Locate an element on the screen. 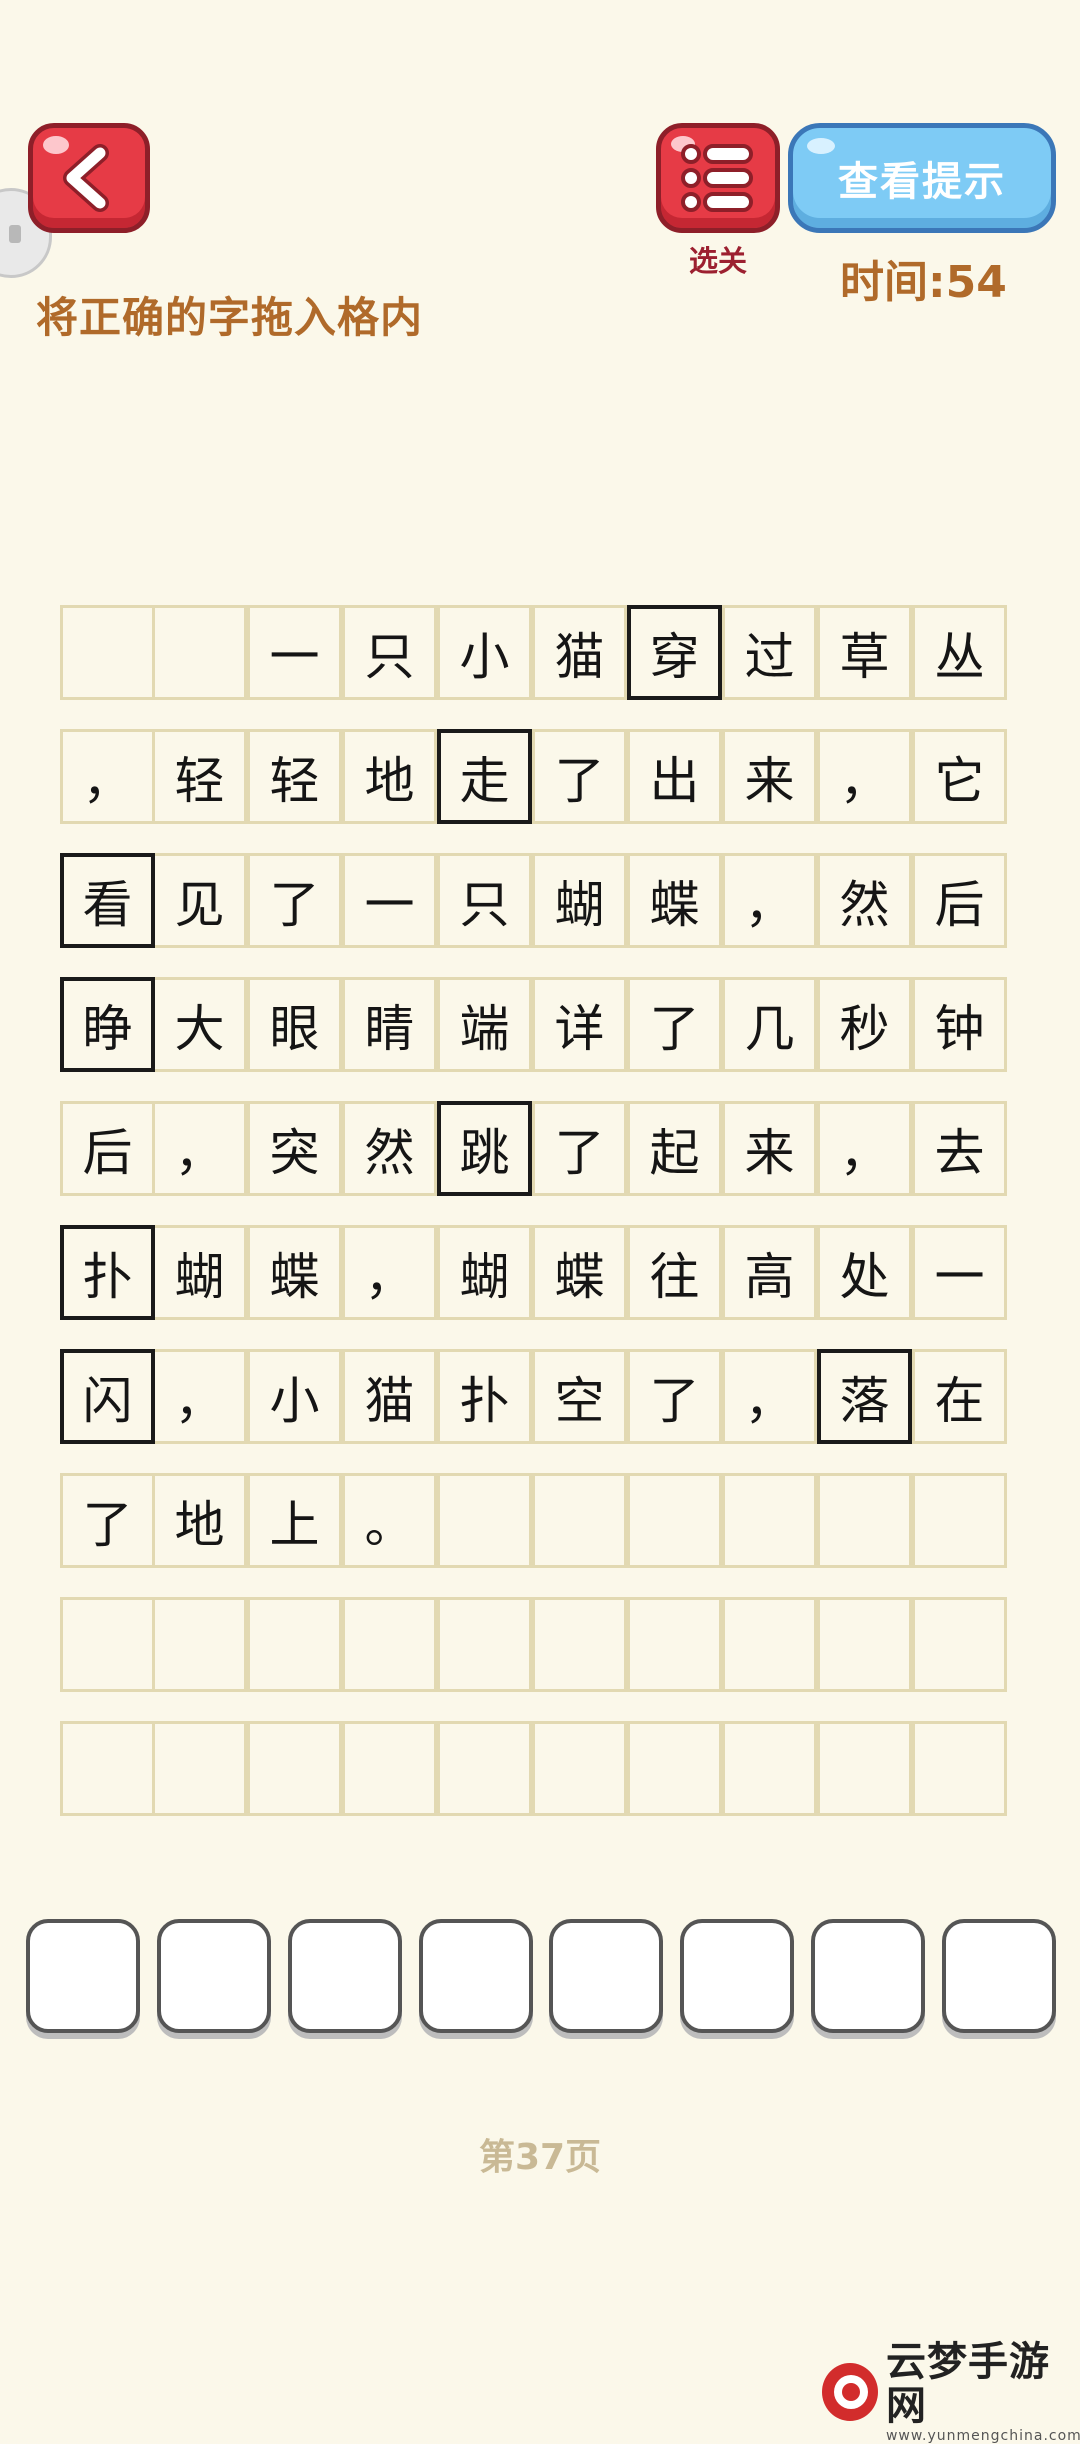  grid-row: 看见了一只蝴蝶 ， 然后 is located at coordinates (539, 900).